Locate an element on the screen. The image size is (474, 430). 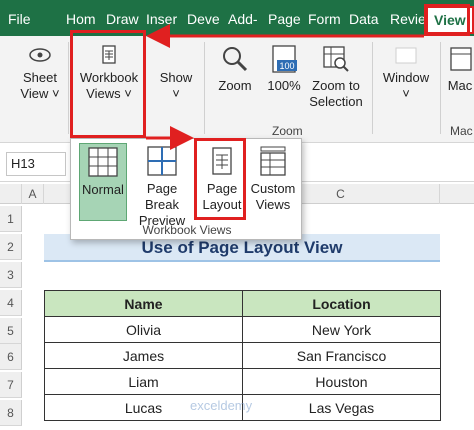
zoom-group-label: Zoom is located at coordinates (287, 131).